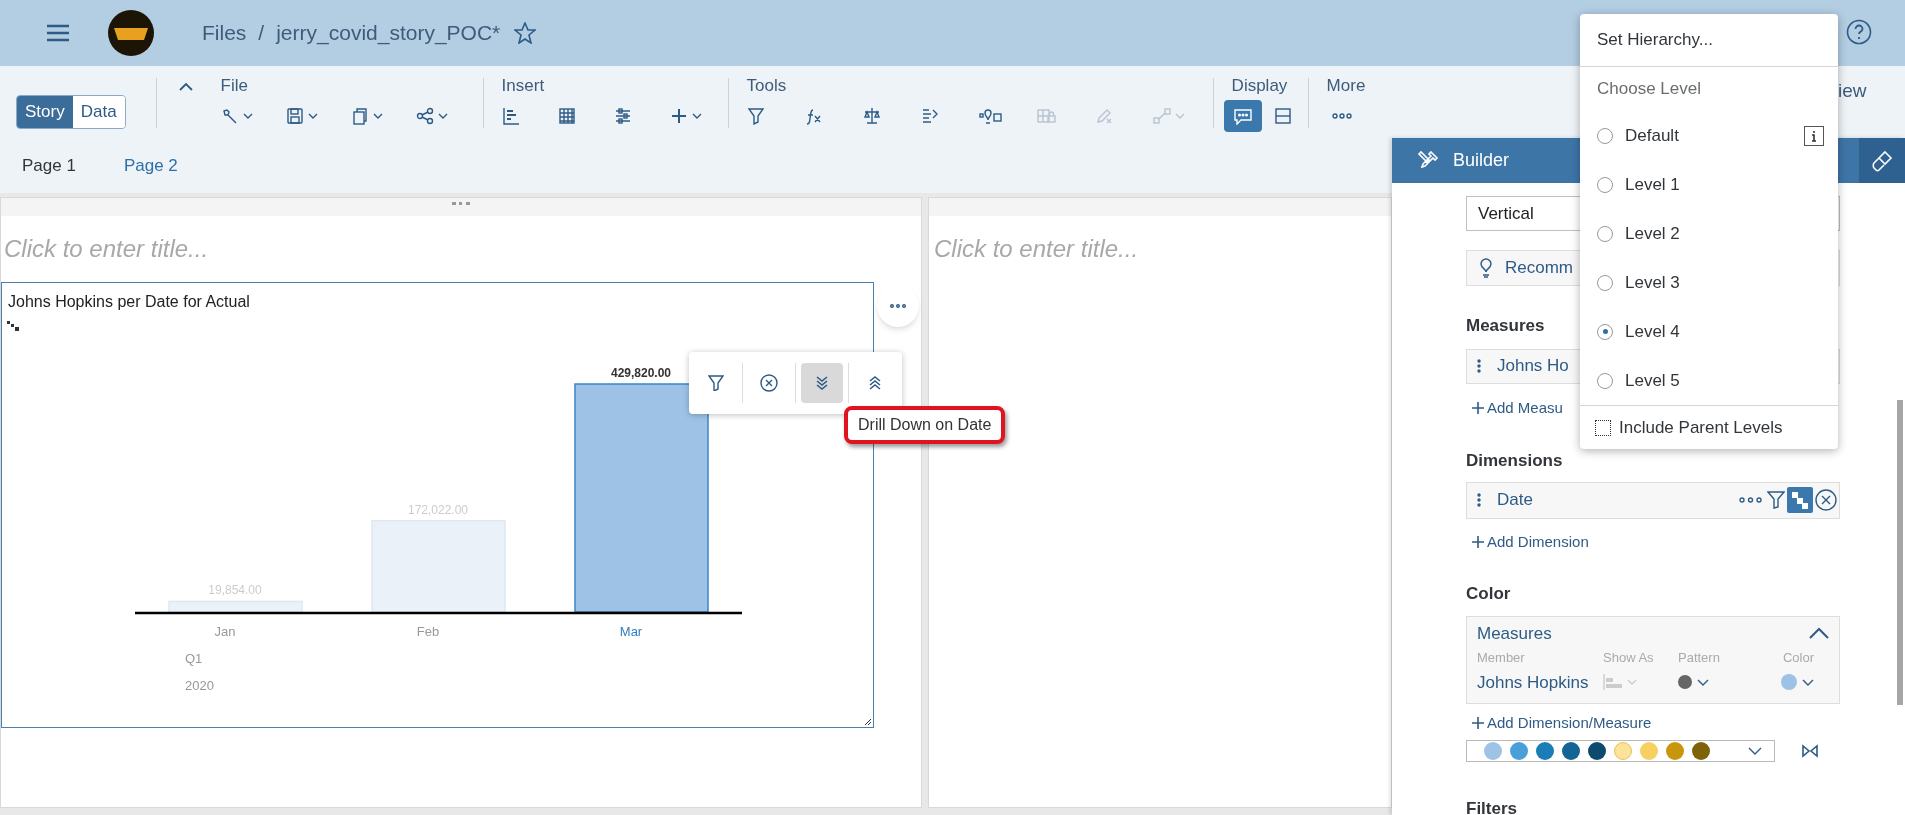 The image size is (1905, 815). I want to click on comment-icon, so click(1242, 116).